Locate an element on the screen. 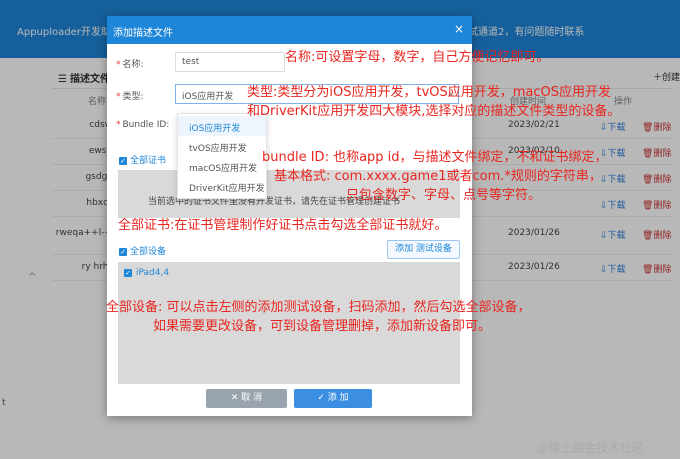  device-item: ✓ iPad4,4 is located at coordinates (146, 273).